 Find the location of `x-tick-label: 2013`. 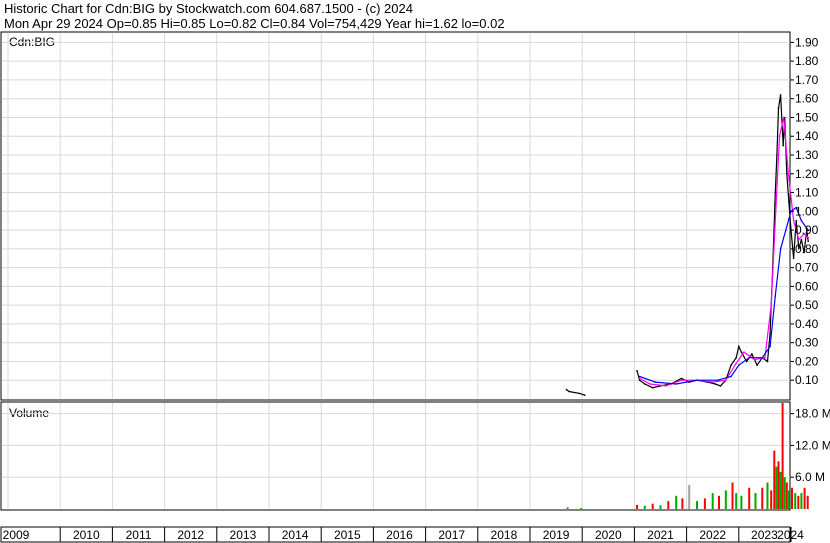

x-tick-label: 2013 is located at coordinates (243, 535).